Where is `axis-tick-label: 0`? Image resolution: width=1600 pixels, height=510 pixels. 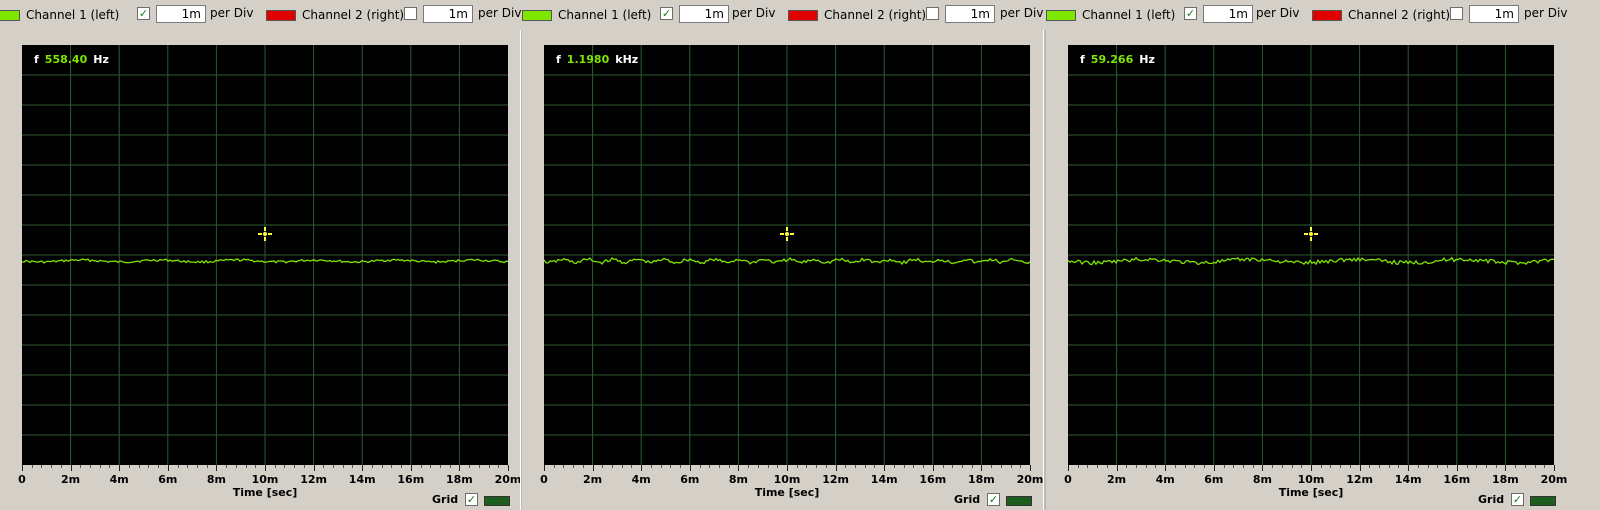 axis-tick-label: 0 is located at coordinates (1068, 479).